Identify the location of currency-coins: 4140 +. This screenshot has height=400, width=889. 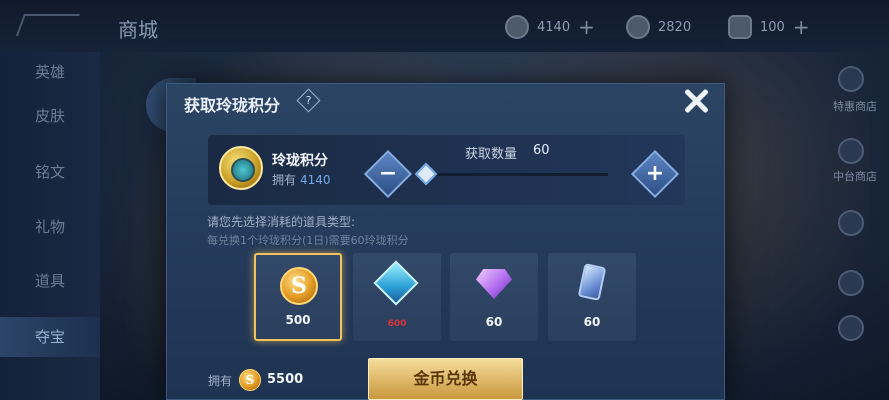
(550, 27).